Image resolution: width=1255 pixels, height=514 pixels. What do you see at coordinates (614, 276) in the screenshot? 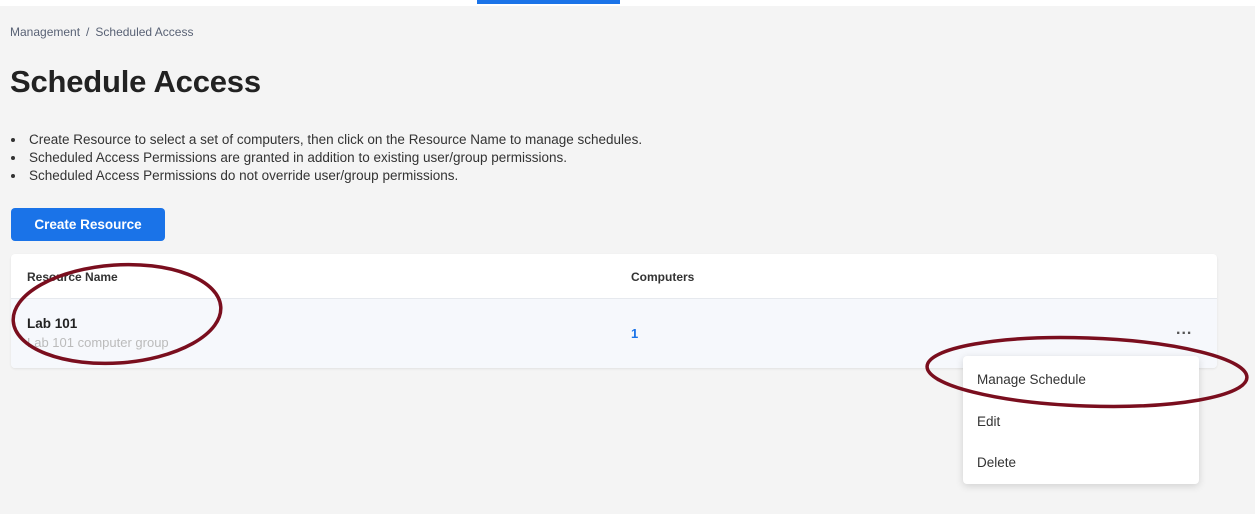
I see `table-header: Resource Name Computers` at bounding box center [614, 276].